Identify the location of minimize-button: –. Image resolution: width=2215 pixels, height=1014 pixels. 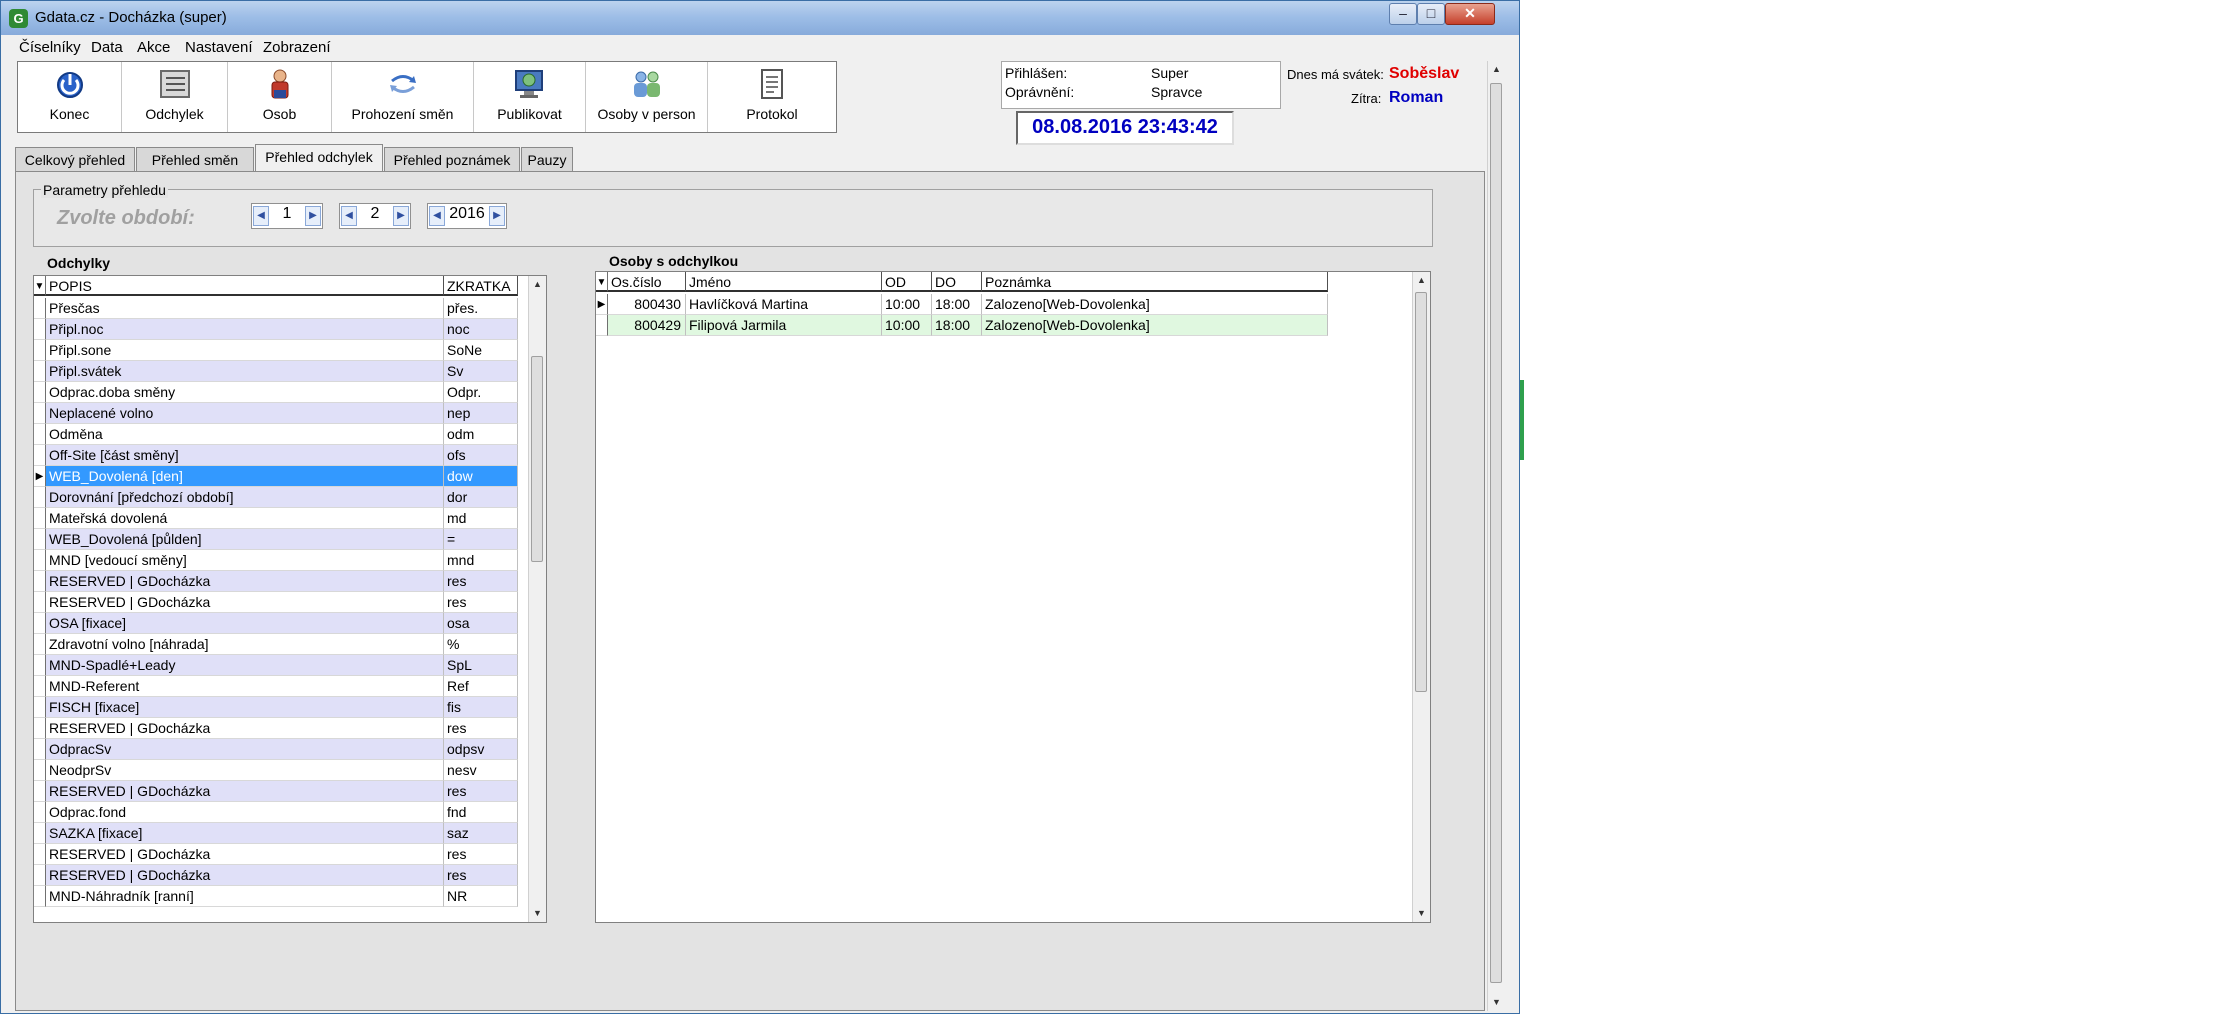
(1403, 14).